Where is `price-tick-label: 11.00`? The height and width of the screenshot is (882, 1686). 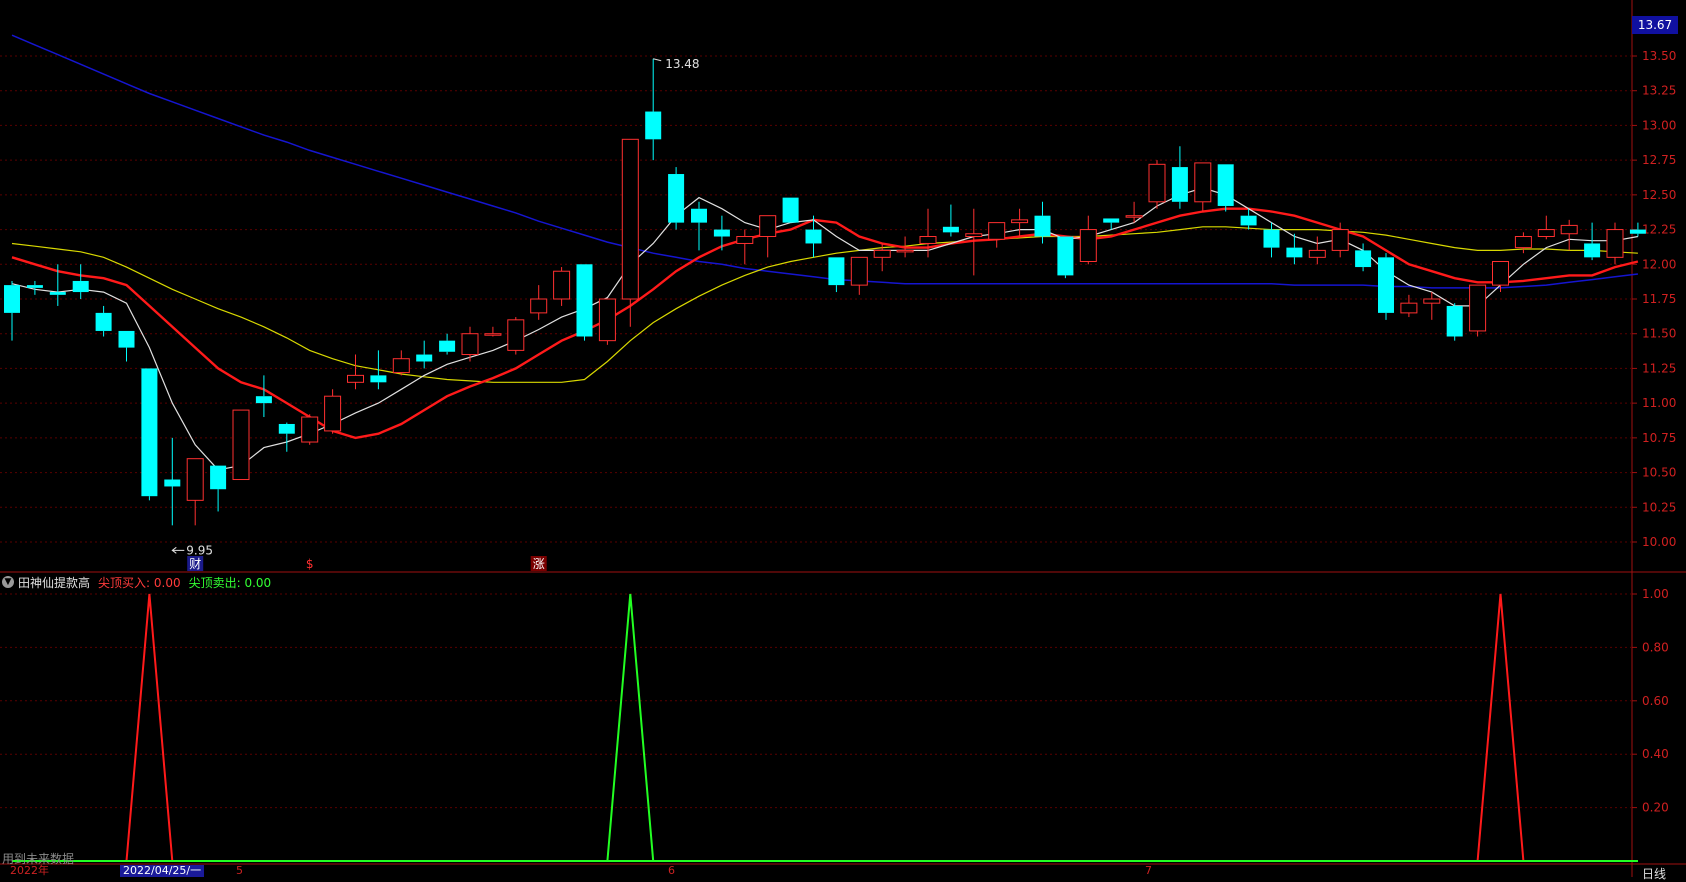 price-tick-label: 11.00 is located at coordinates (1659, 403).